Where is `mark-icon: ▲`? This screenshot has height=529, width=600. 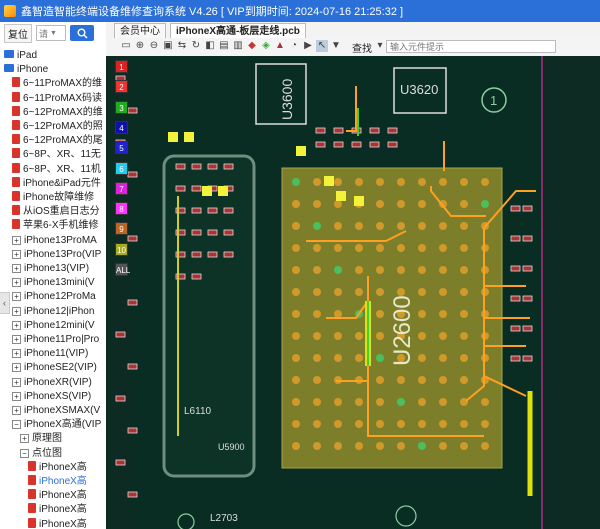
mark-icon: ▲ is located at coordinates (280, 46).